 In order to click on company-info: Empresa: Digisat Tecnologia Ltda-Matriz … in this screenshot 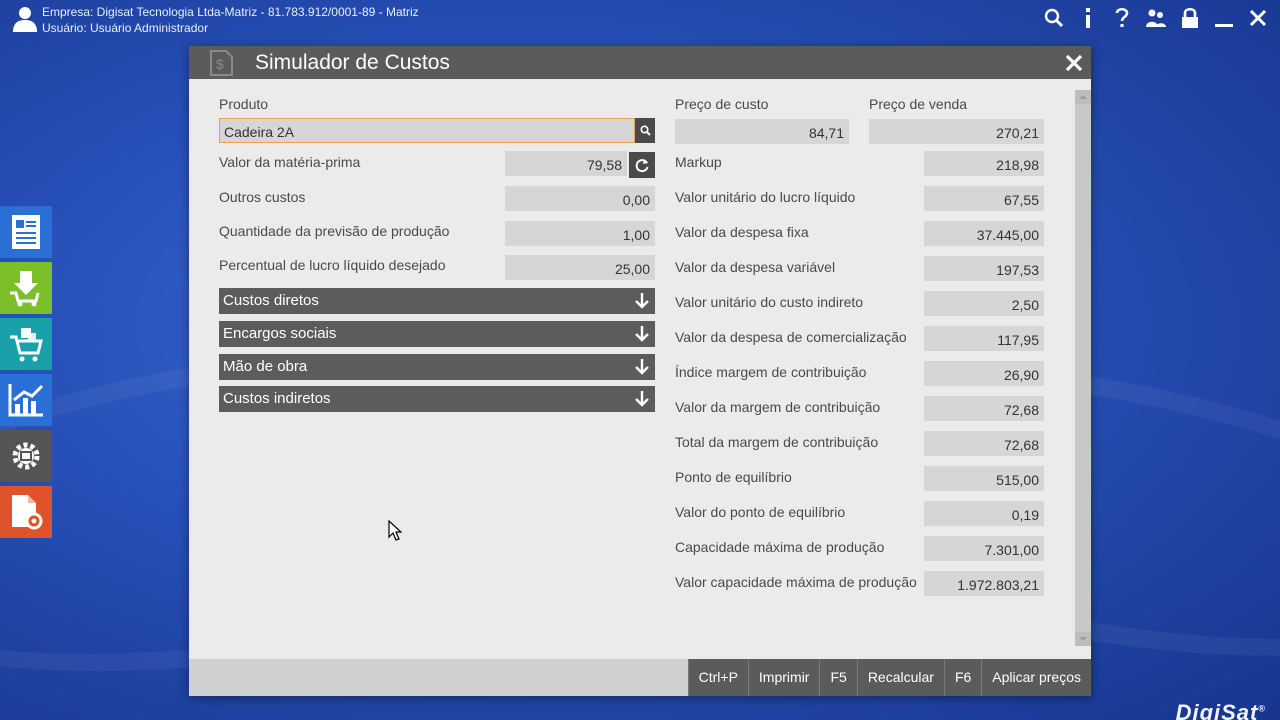, I will do `click(230, 20)`.